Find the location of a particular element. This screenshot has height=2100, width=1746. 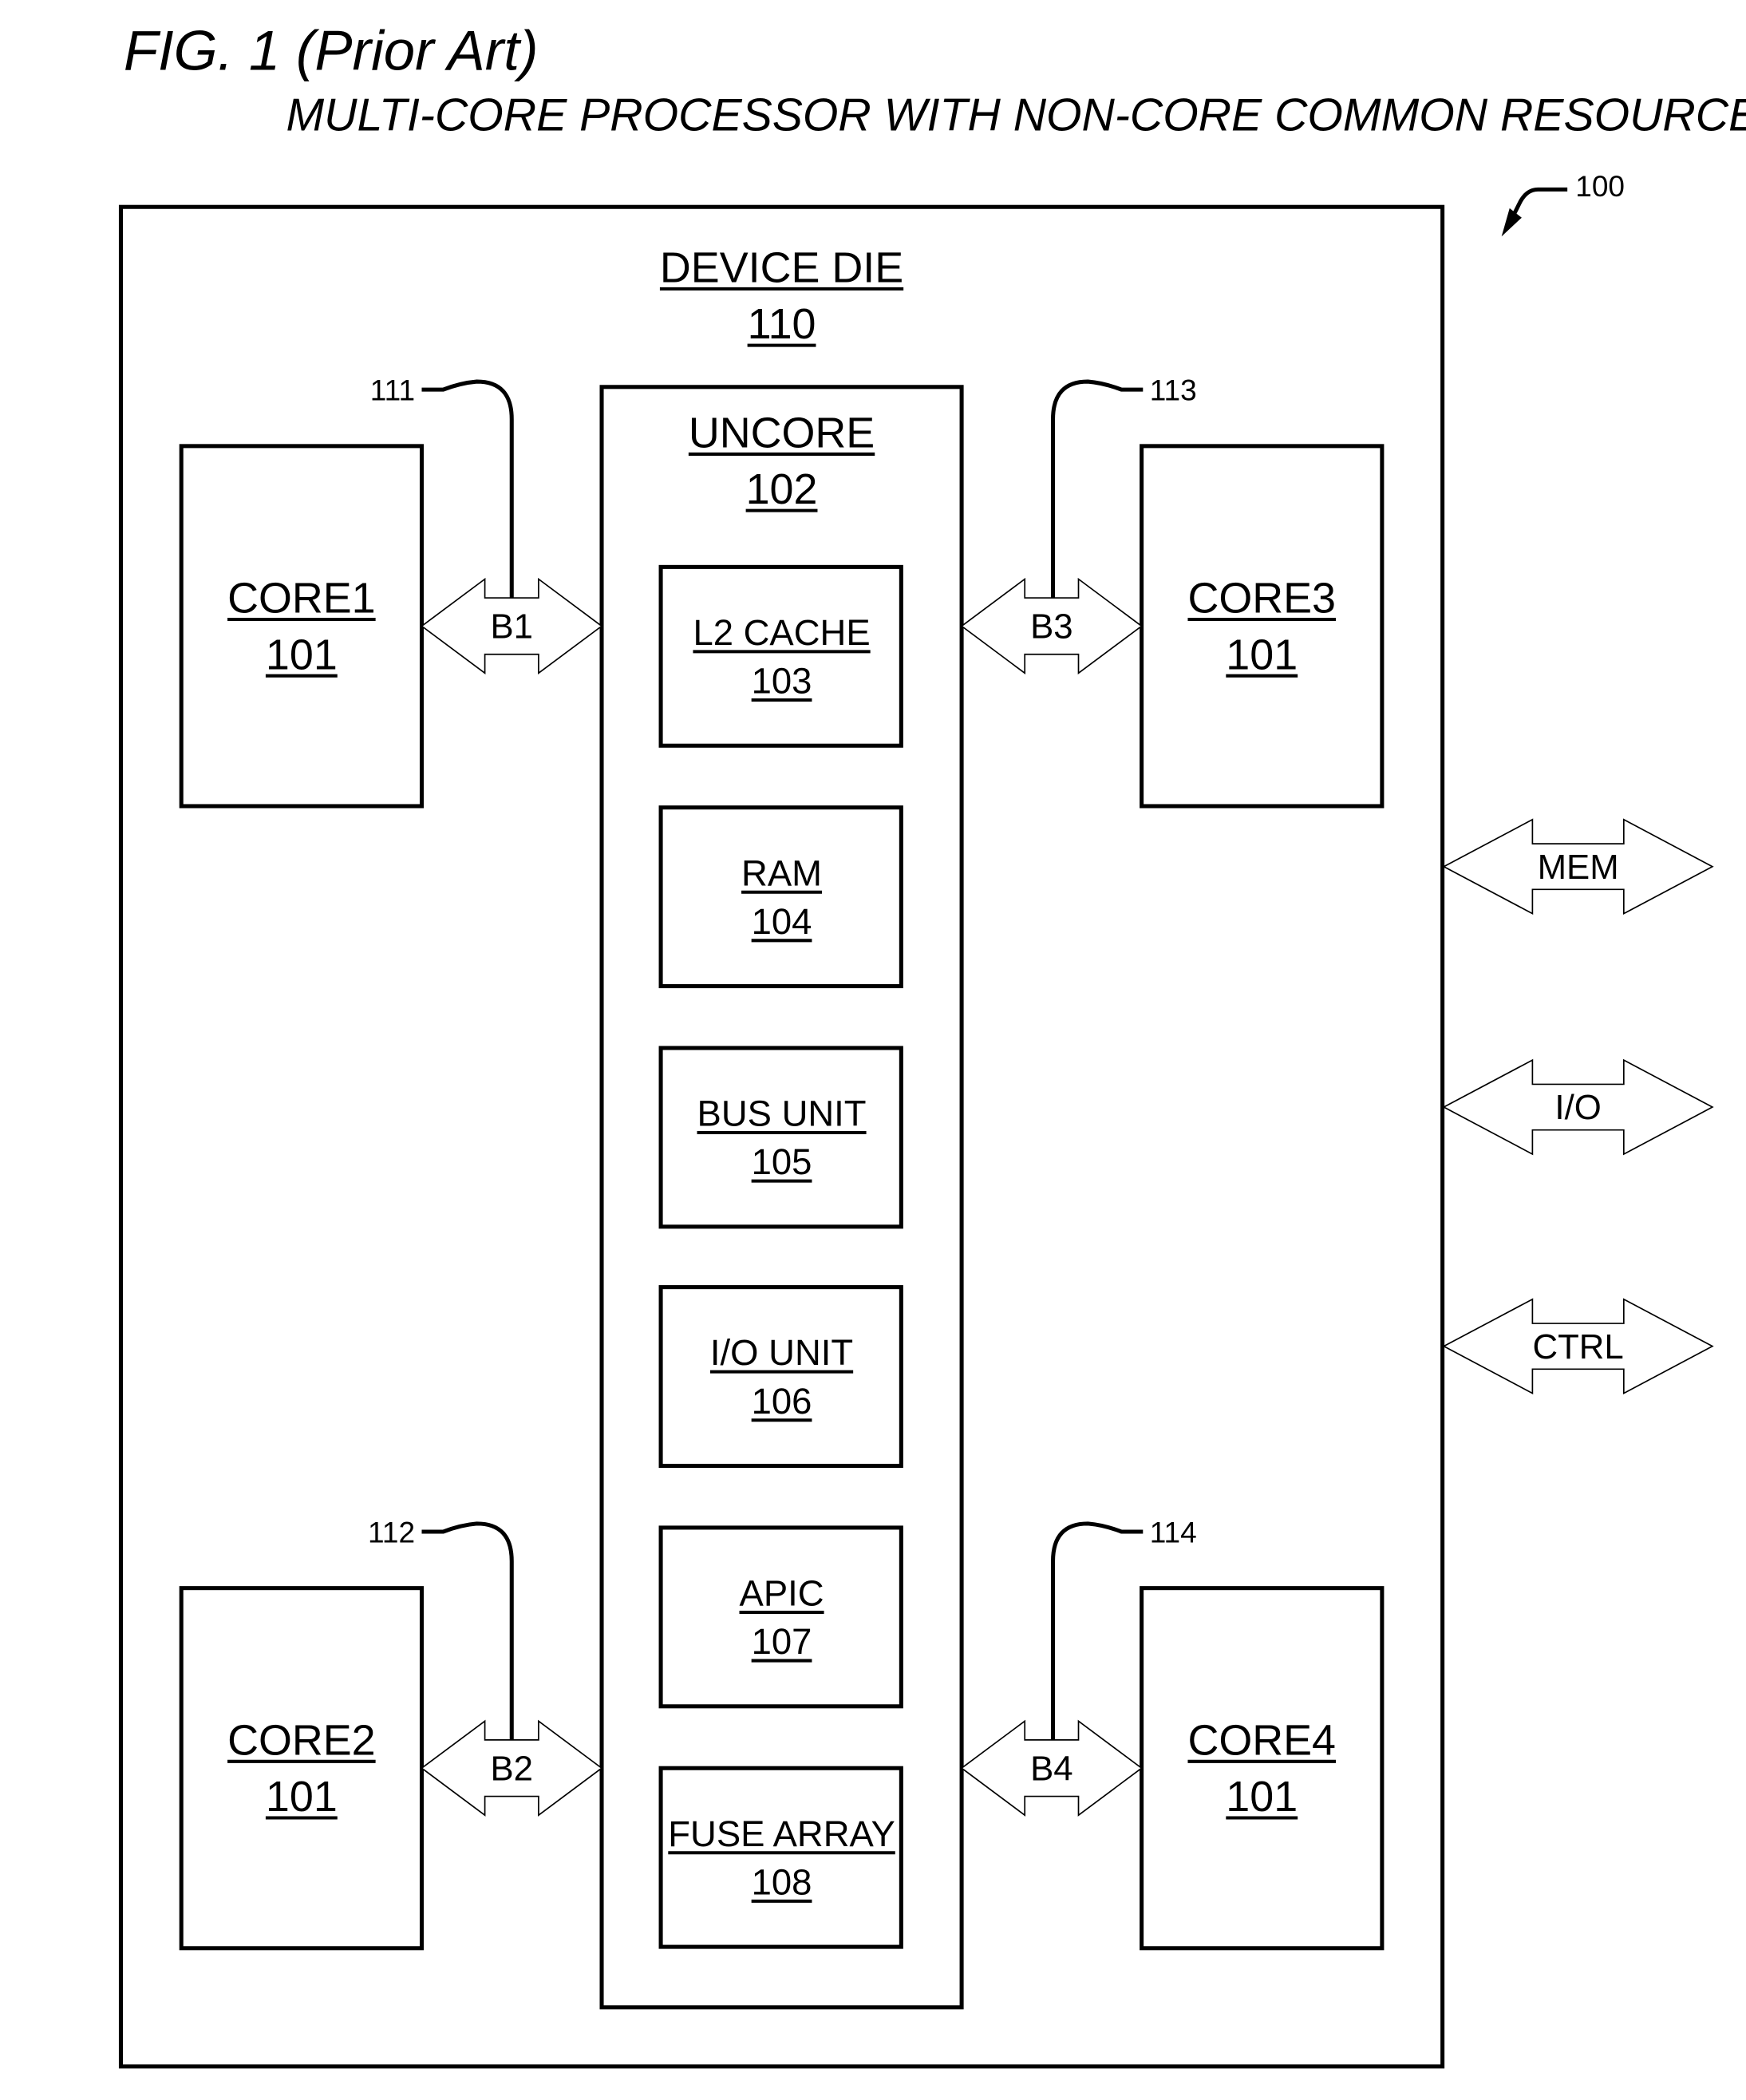

core4-number: 101 is located at coordinates (1262, 1797).